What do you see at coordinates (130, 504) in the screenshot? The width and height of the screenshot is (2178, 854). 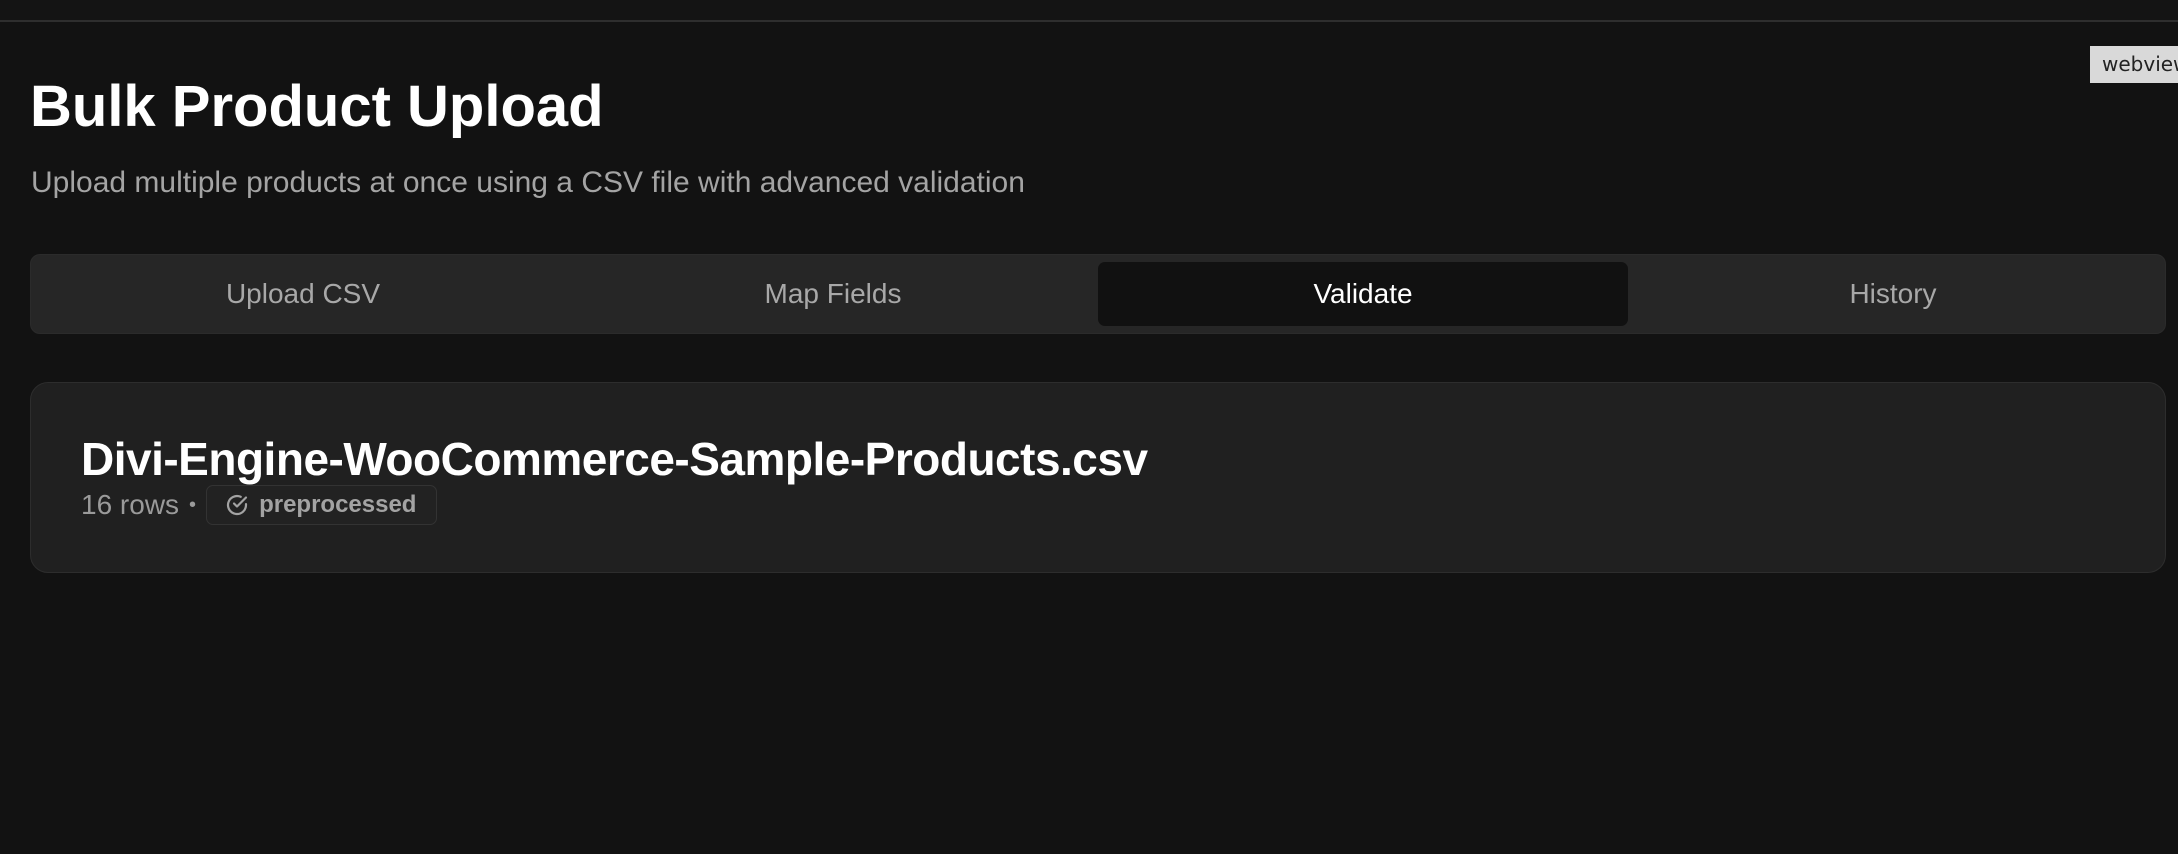 I see `row-count: 16 rows` at bounding box center [130, 504].